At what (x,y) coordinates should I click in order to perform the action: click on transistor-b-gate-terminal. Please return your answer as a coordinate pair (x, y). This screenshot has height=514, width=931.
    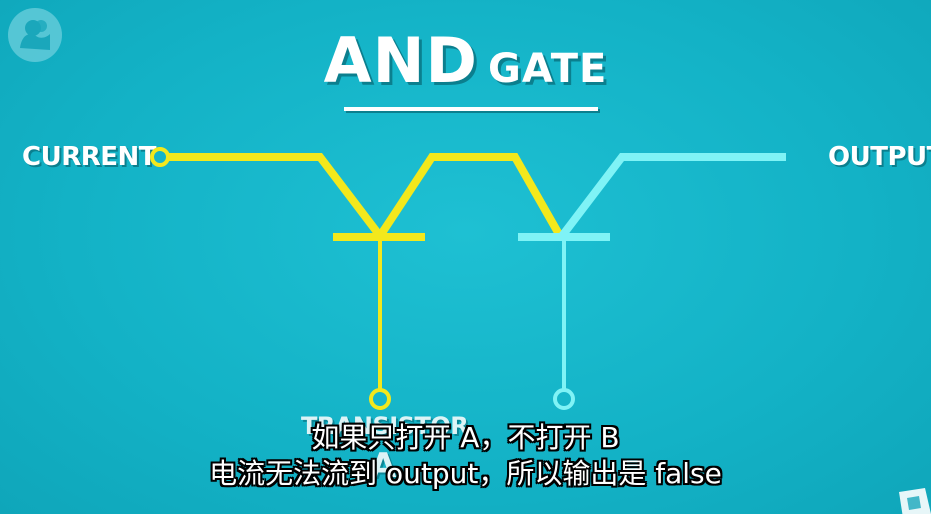
    Looking at the image, I should click on (564, 399).